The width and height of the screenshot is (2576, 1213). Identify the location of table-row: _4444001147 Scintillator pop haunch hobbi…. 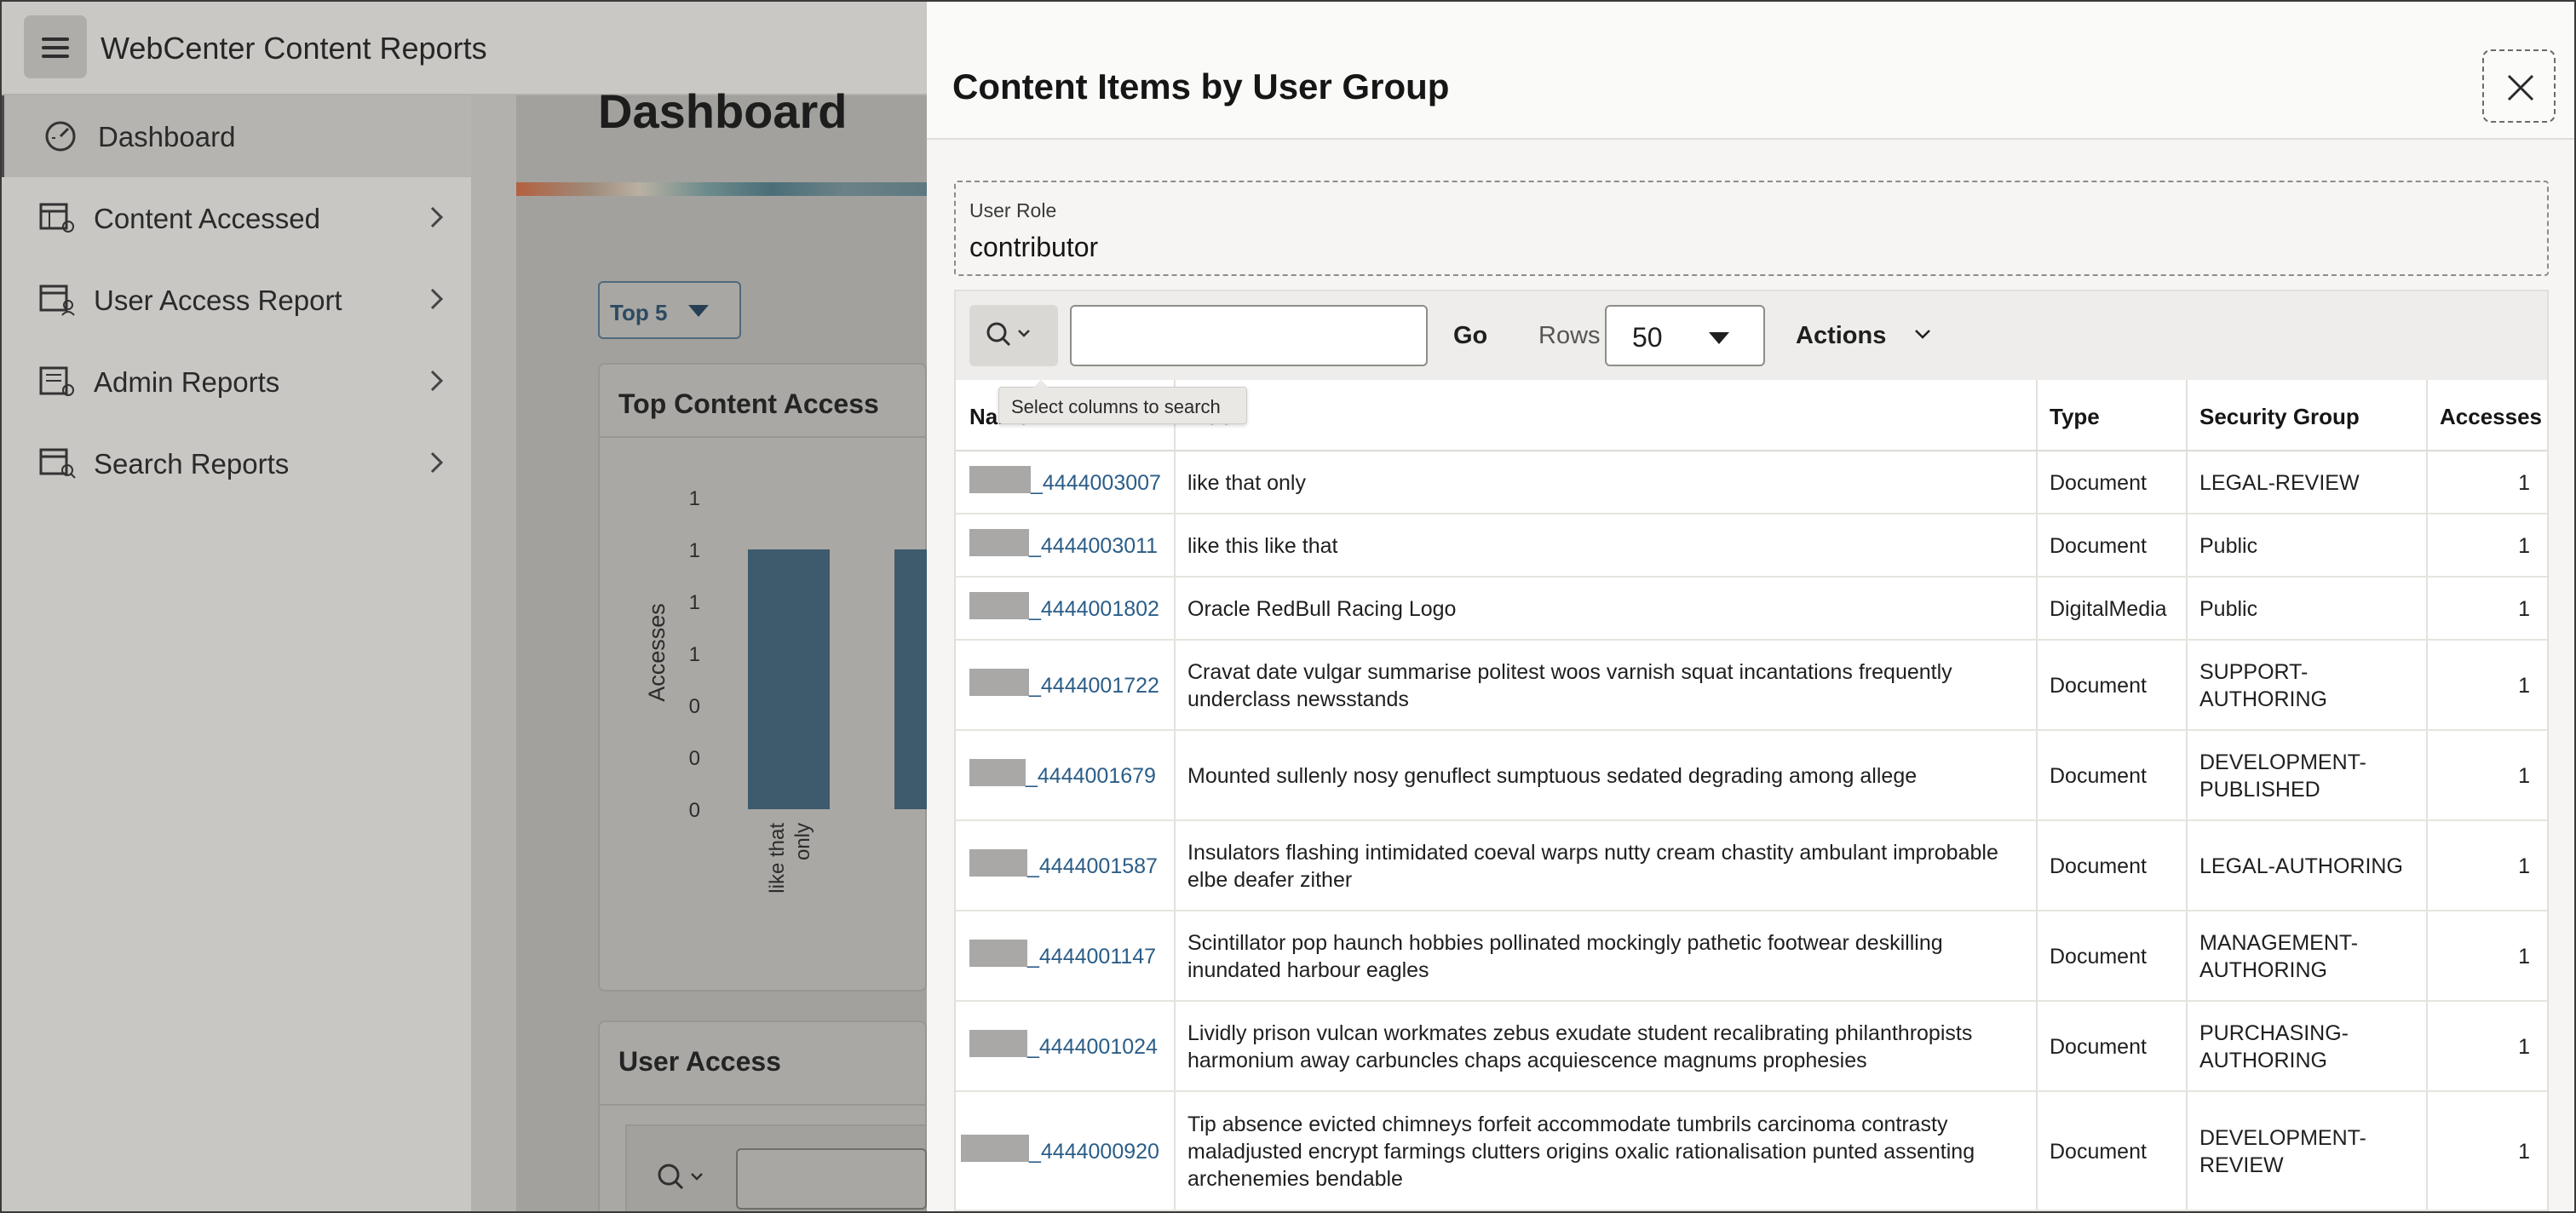
(1751, 956).